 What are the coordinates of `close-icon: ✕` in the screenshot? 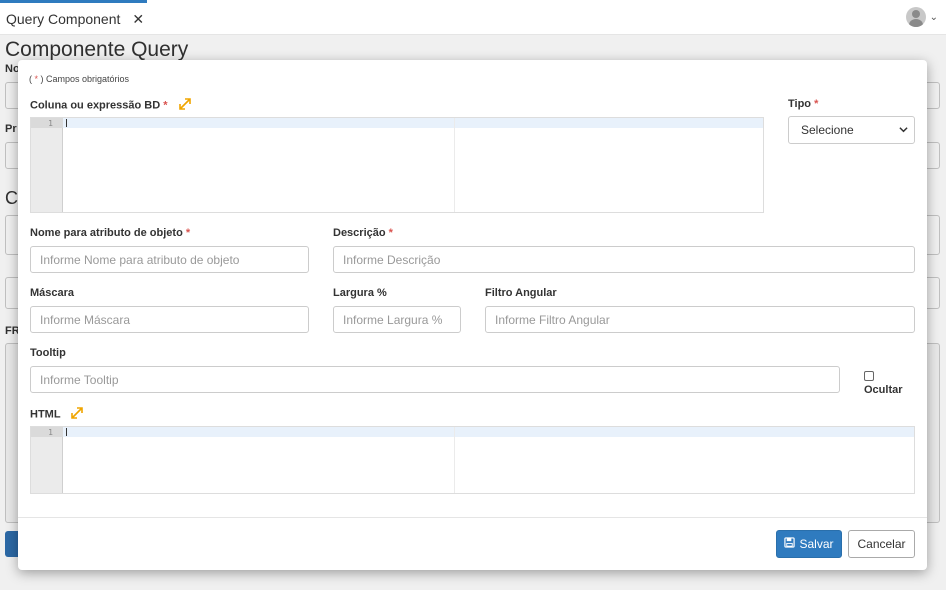 It's located at (138, 19).